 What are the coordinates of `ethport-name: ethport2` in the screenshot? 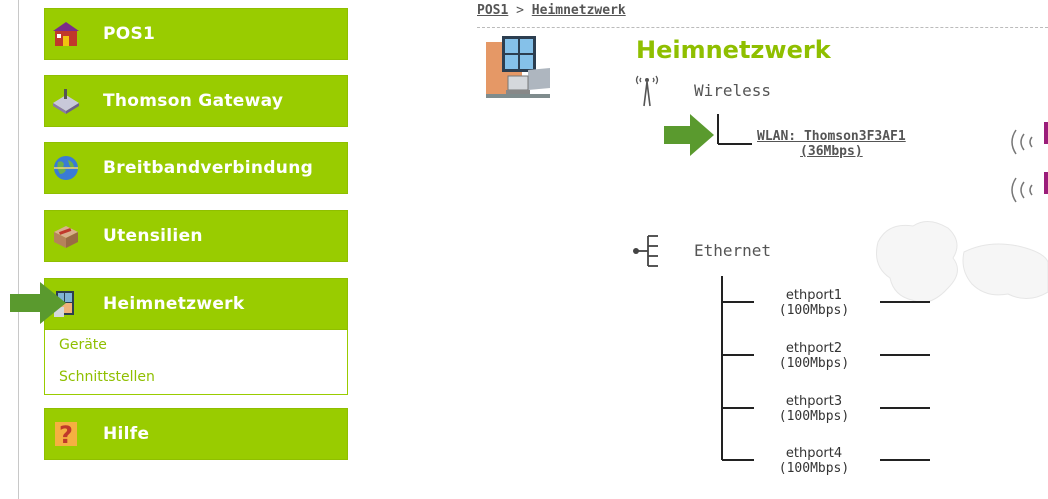 It's located at (814, 348).